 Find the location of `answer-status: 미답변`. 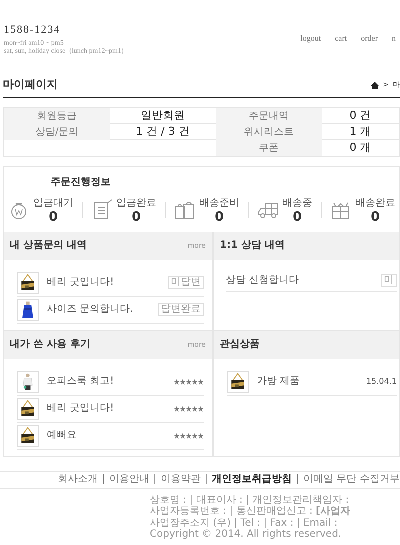

answer-status: 미답변 is located at coordinates (186, 283).